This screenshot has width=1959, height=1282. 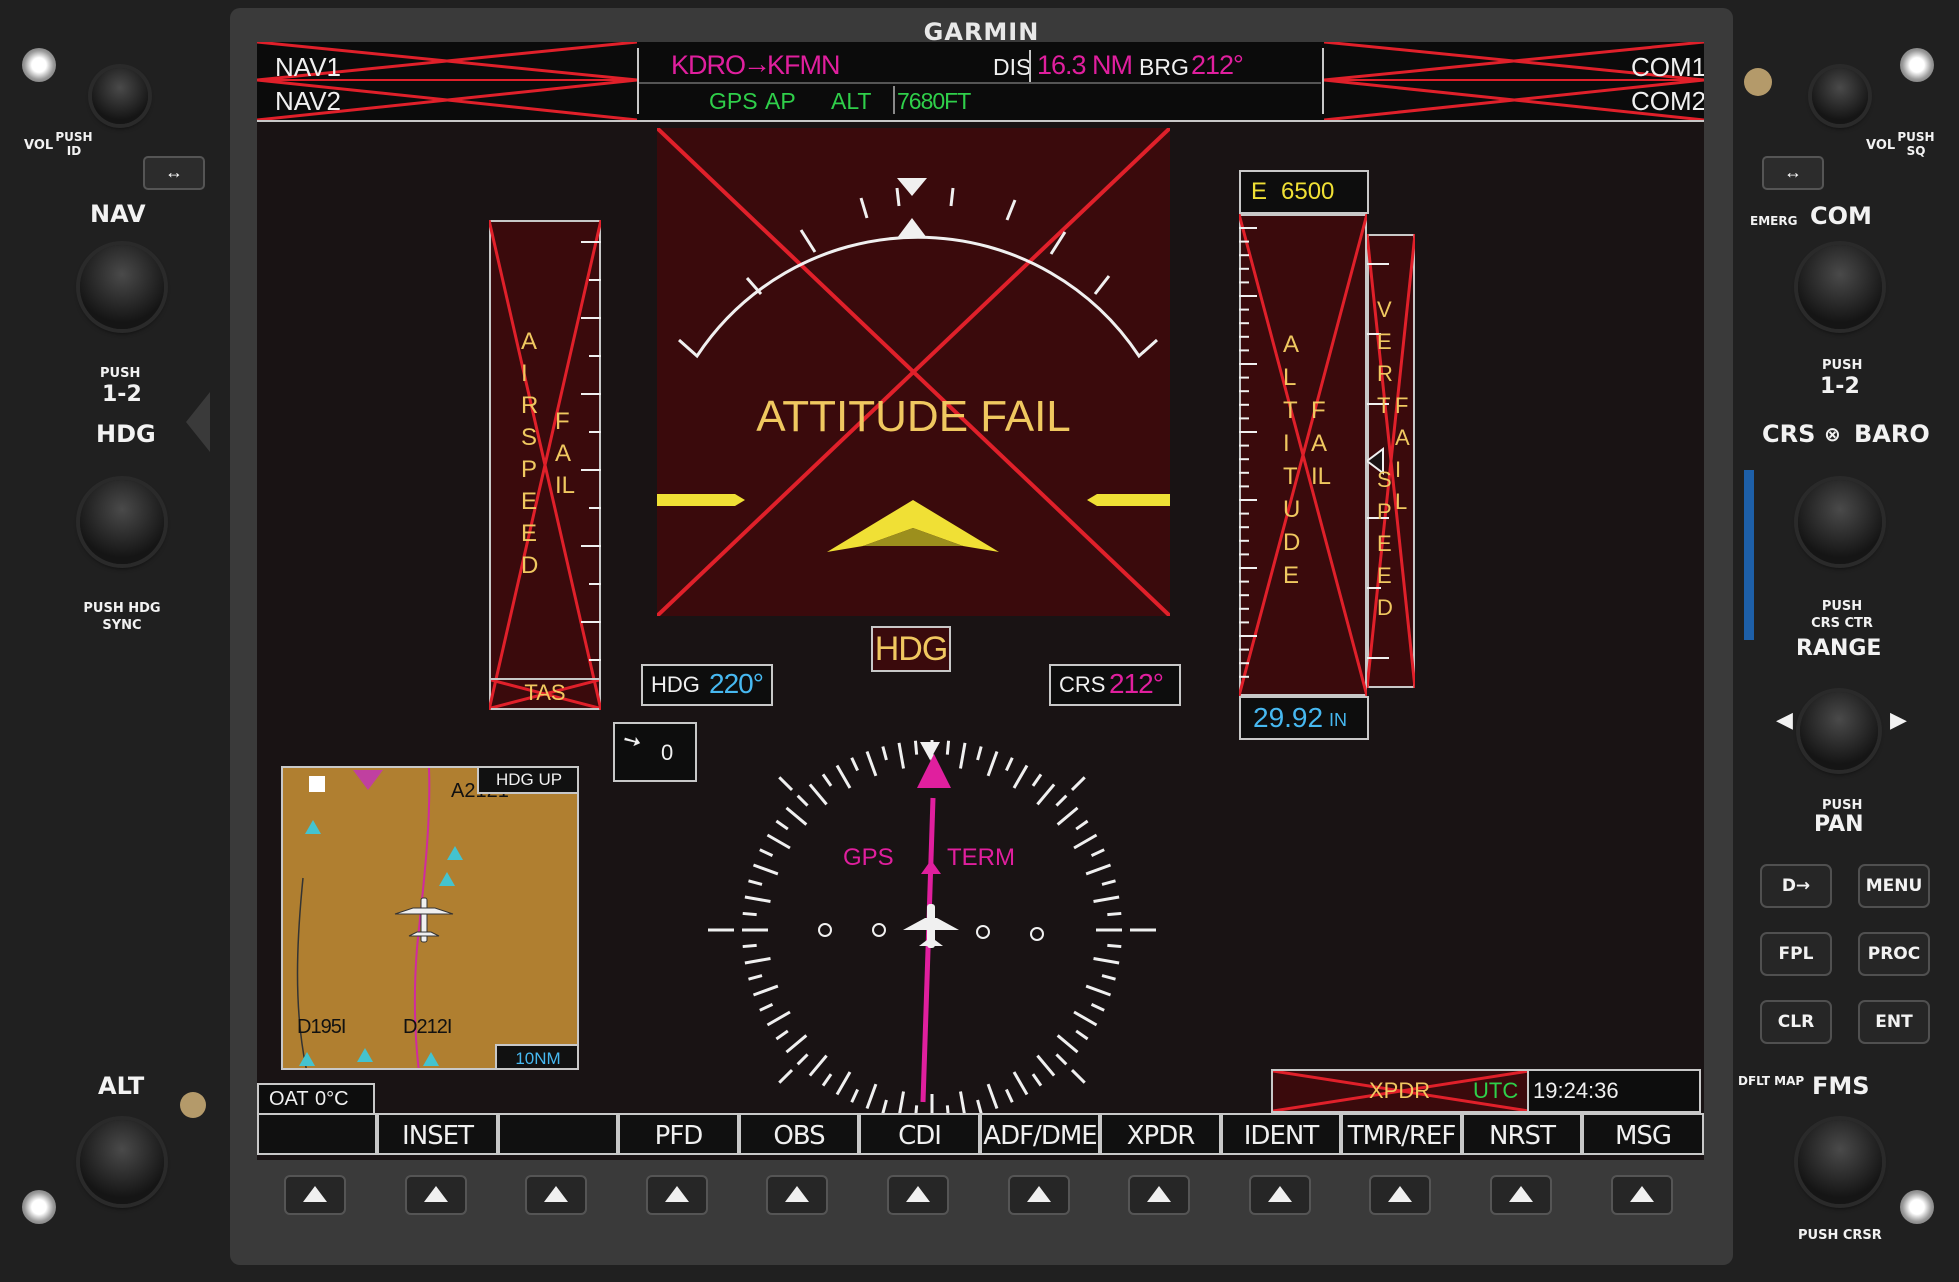 What do you see at coordinates (1841, 1086) in the screenshot?
I see `fms-label: FMS` at bounding box center [1841, 1086].